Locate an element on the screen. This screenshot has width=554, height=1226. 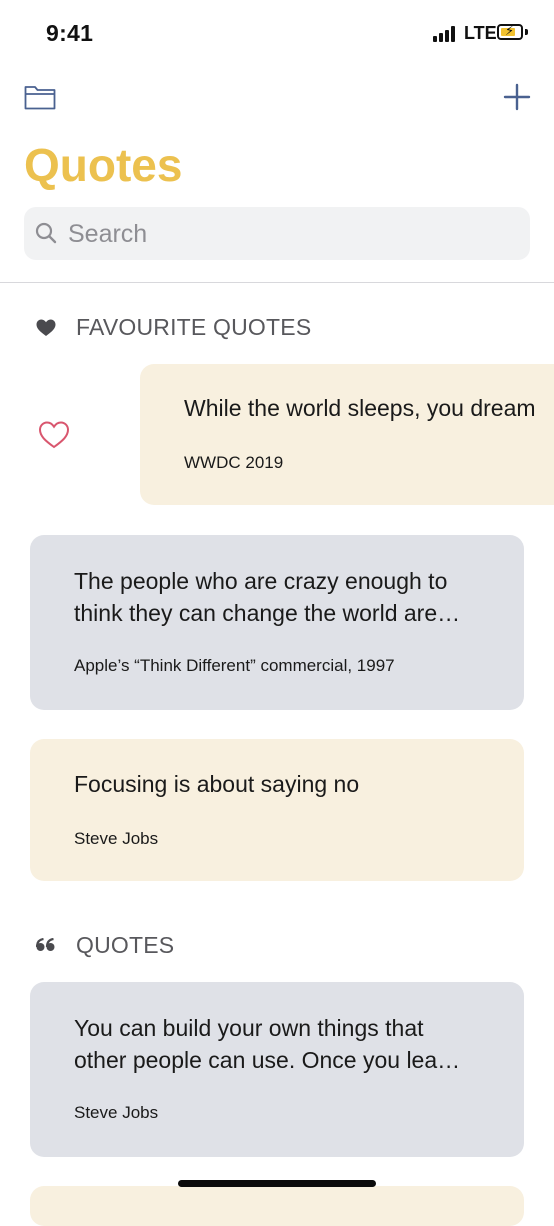
status-bar: 9:41 LTE ⚡ is located at coordinates (277, 33).